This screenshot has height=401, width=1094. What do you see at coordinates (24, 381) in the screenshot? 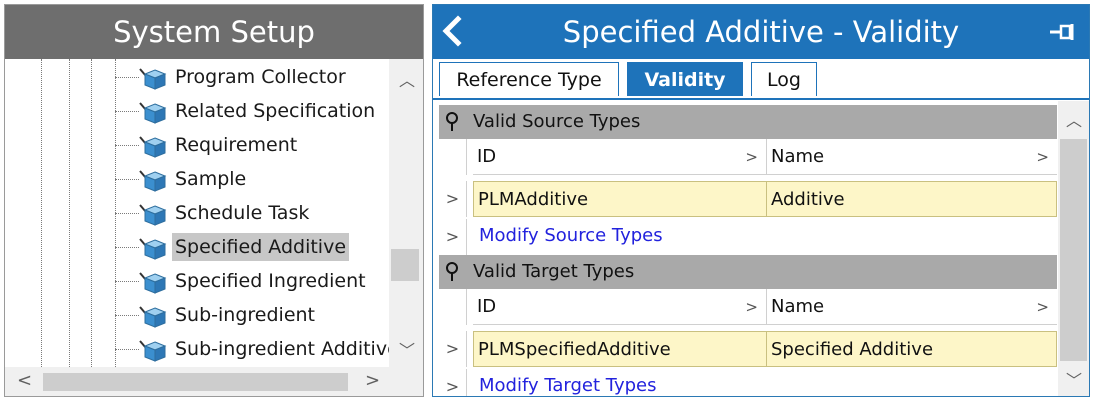
I see `scroll-left-arrow-icon: <` at bounding box center [24, 381].